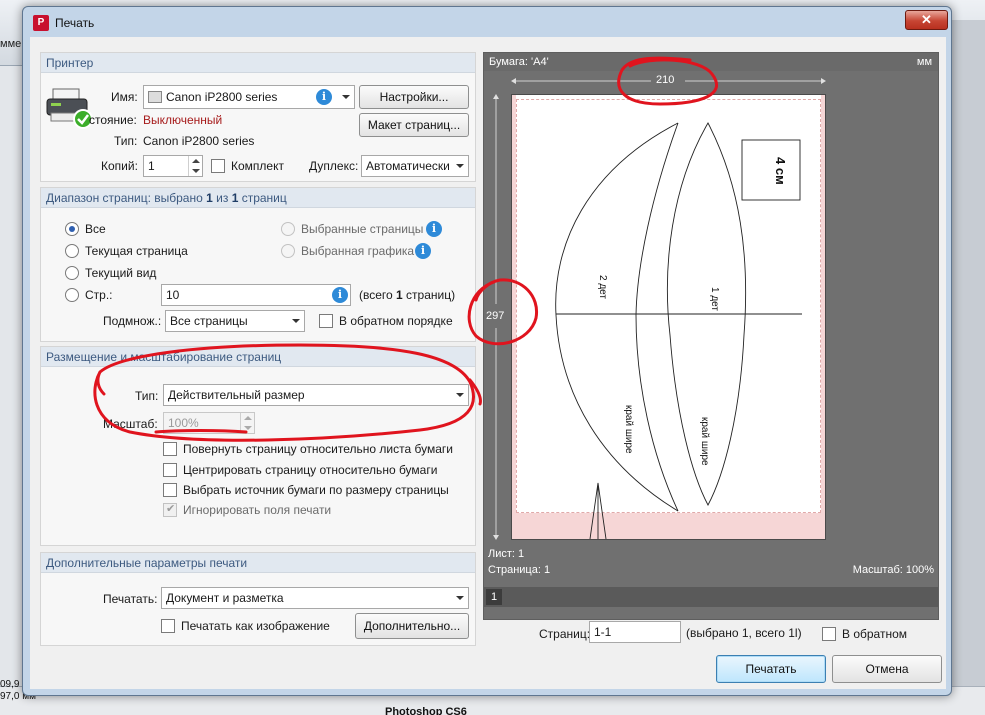 Image resolution: width=985 pixels, height=715 pixels. Describe the element at coordinates (602, 287) in the screenshot. I see `piece-2-label: 2 дет` at that location.